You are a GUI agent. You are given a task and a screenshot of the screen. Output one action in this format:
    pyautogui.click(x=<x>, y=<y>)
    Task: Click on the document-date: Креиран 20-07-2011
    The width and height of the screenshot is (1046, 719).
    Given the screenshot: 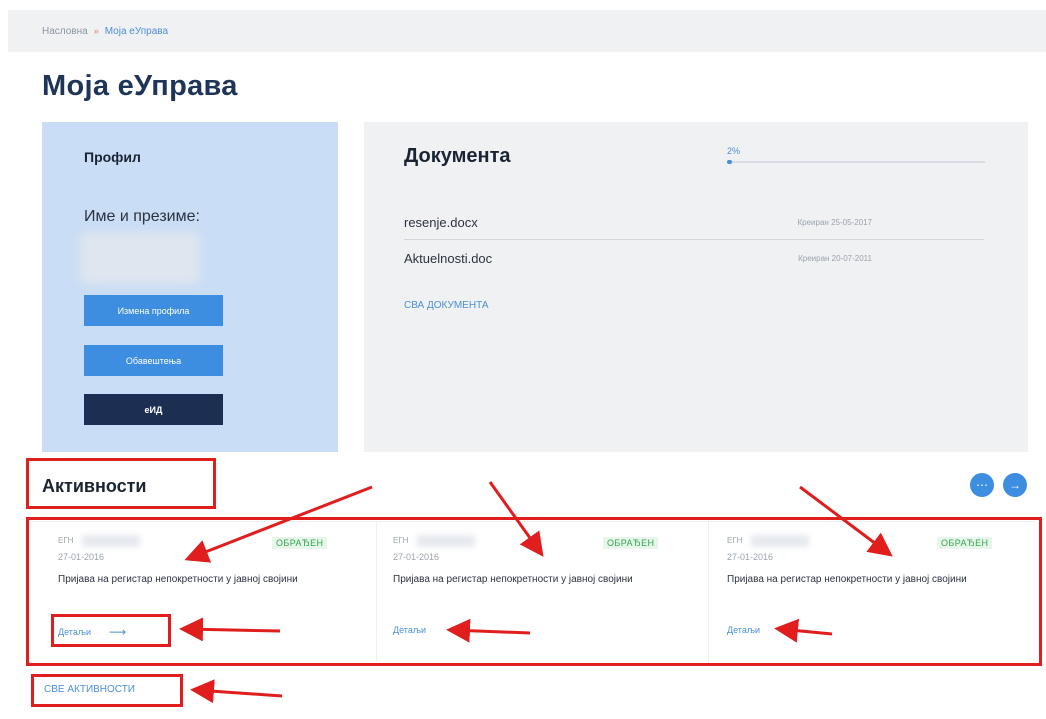 What is the action you would take?
    pyautogui.click(x=835, y=258)
    